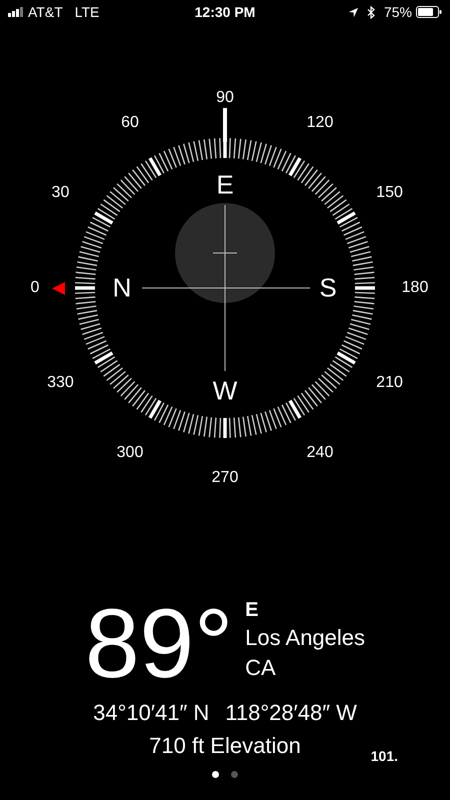 This screenshot has height=800, width=450. I want to click on city-name: Los Angeles, so click(305, 638).